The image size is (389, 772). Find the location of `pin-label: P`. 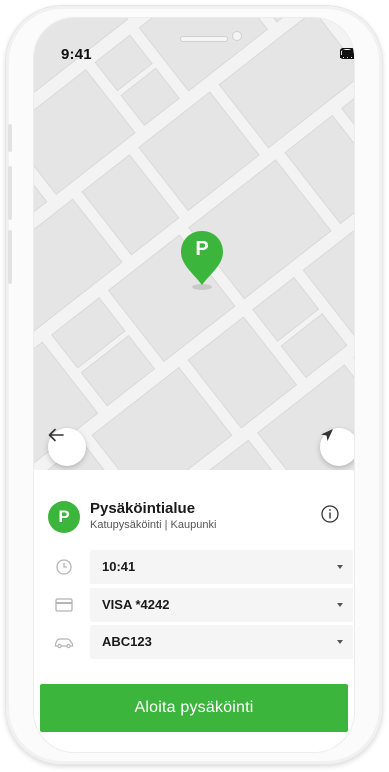

pin-label: P is located at coordinates (202, 249).